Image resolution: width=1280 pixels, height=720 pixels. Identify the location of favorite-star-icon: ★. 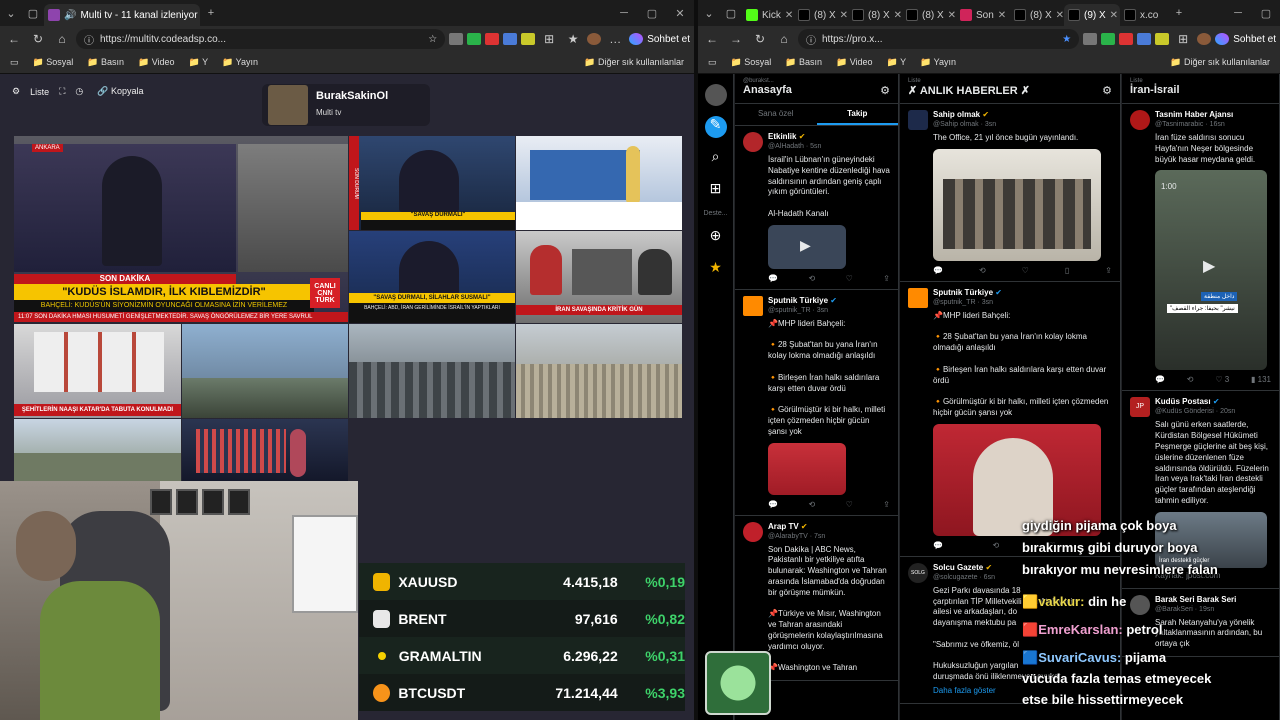
(1066, 39).